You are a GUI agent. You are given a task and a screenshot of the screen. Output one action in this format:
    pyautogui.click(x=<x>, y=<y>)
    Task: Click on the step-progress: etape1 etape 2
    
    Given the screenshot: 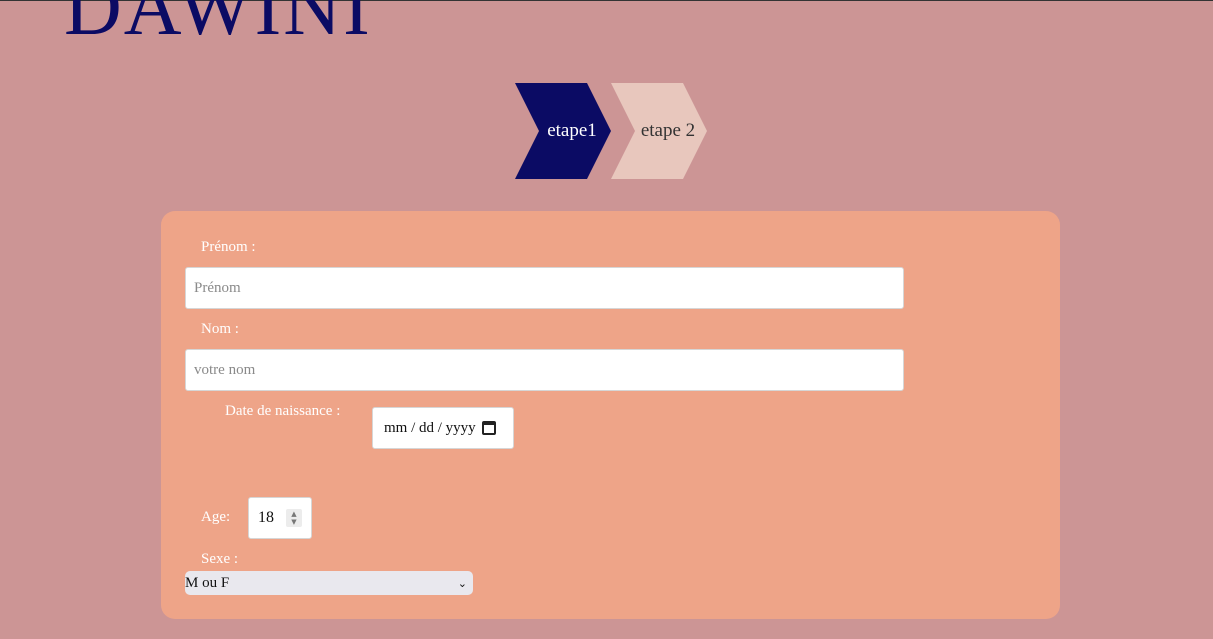 What is the action you would take?
    pyautogui.click(x=615, y=131)
    